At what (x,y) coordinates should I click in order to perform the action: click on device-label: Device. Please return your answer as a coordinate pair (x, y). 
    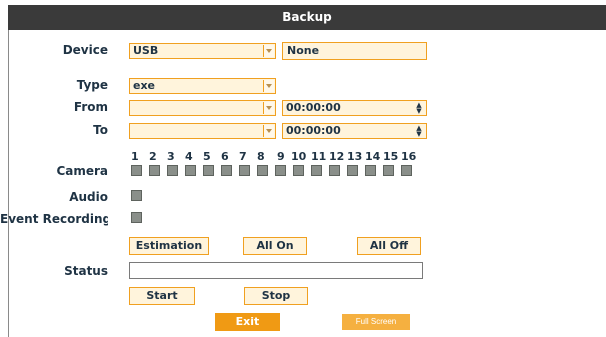
    Looking at the image, I should click on (85, 50).